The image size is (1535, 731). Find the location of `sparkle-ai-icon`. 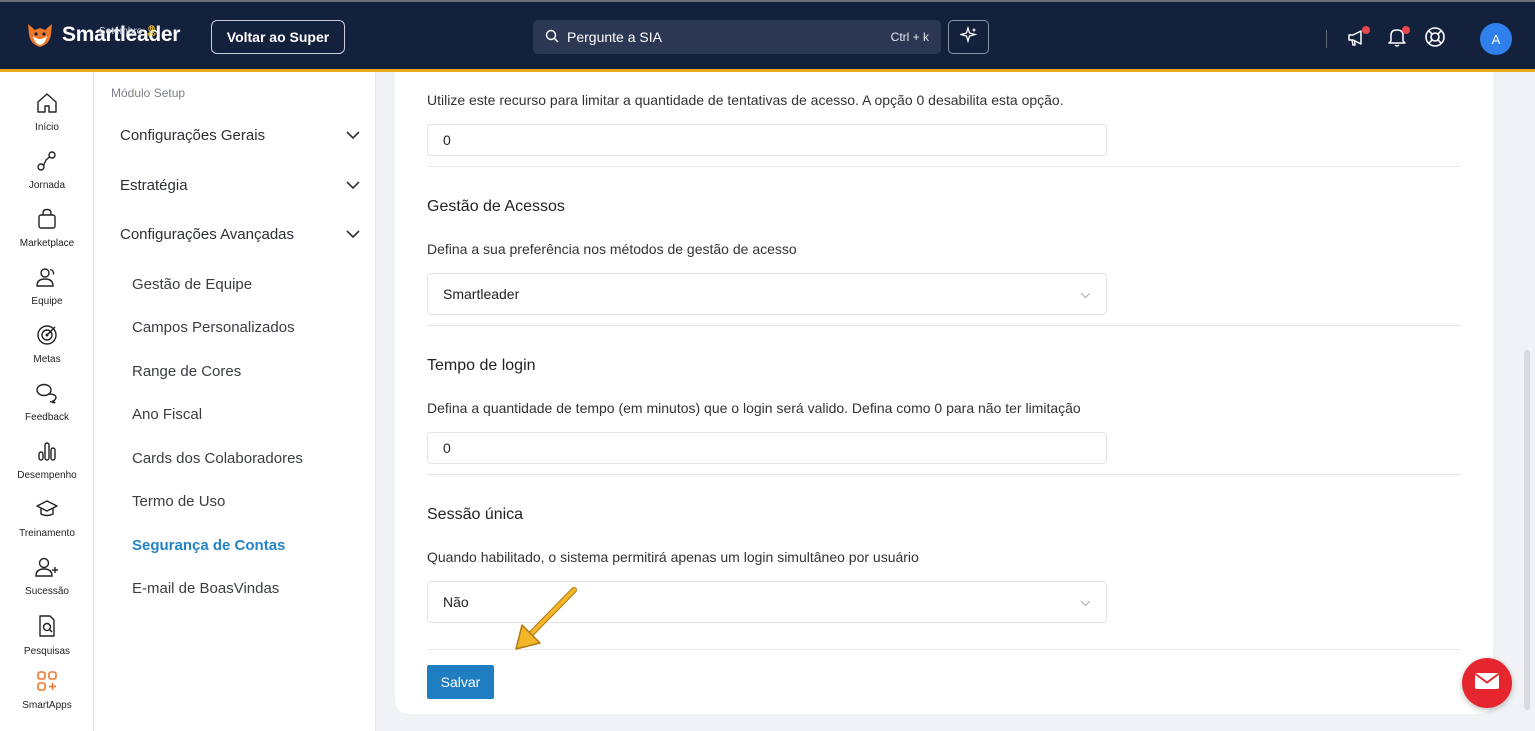

sparkle-ai-icon is located at coordinates (968, 37).